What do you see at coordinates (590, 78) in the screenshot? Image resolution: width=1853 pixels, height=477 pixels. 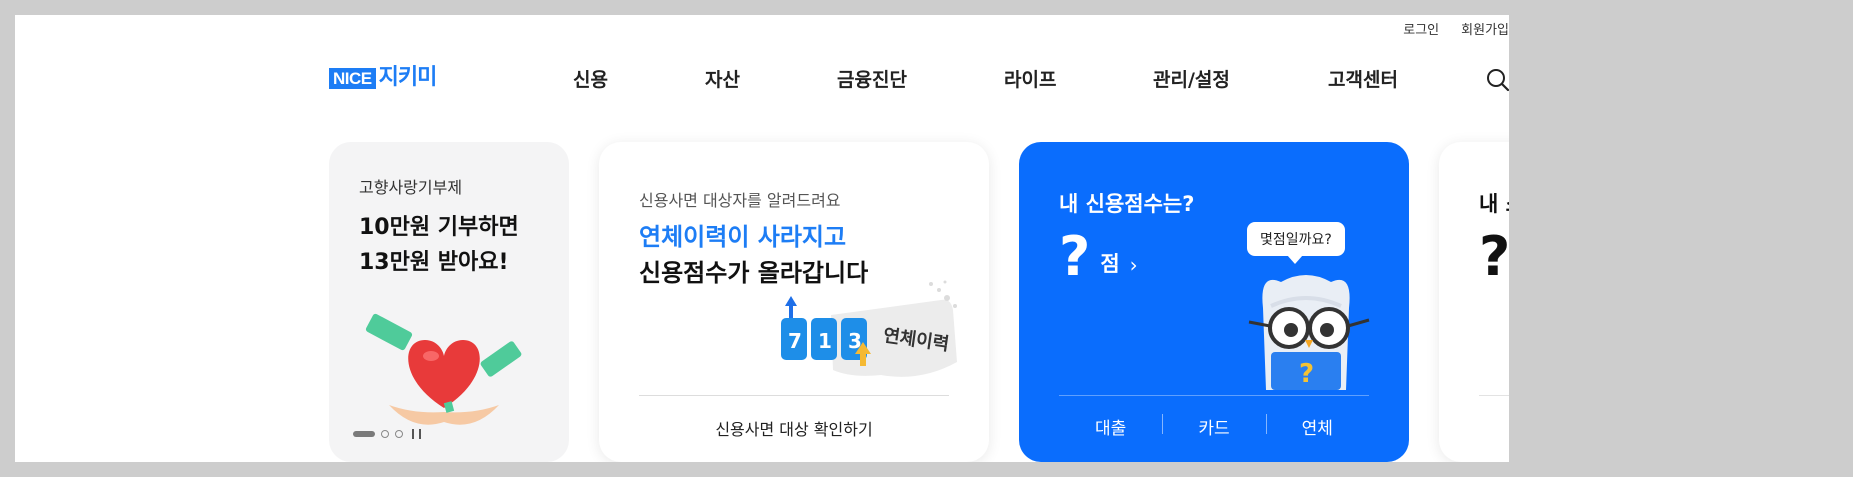 I see `nav-item-credit: 신용` at bounding box center [590, 78].